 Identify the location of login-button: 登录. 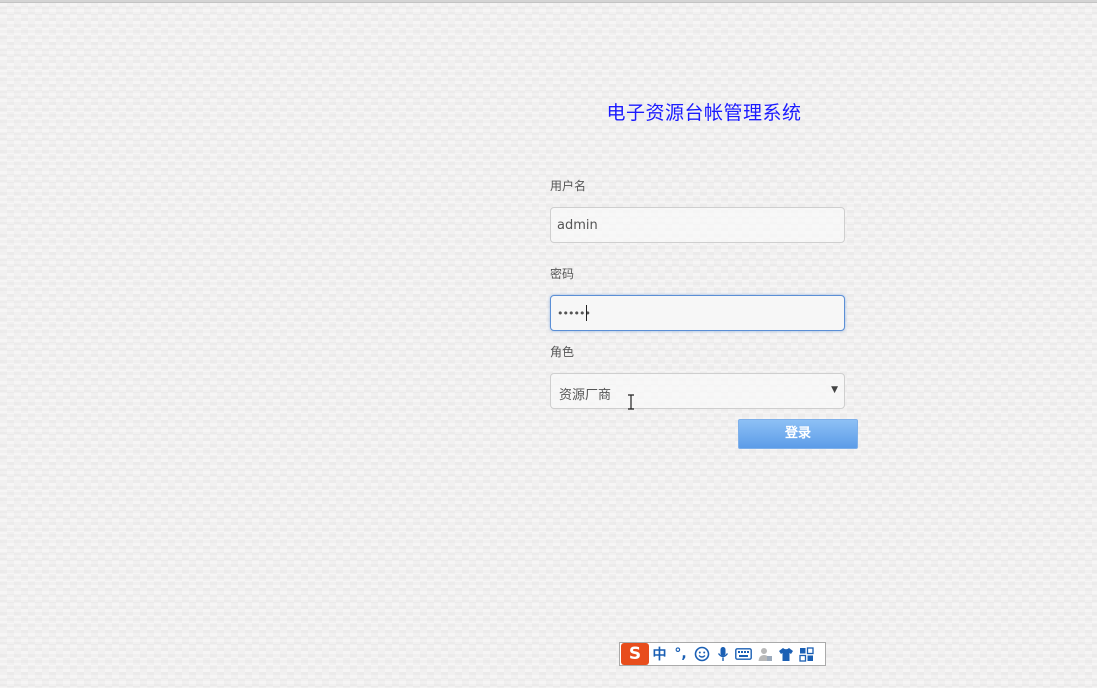
(798, 434).